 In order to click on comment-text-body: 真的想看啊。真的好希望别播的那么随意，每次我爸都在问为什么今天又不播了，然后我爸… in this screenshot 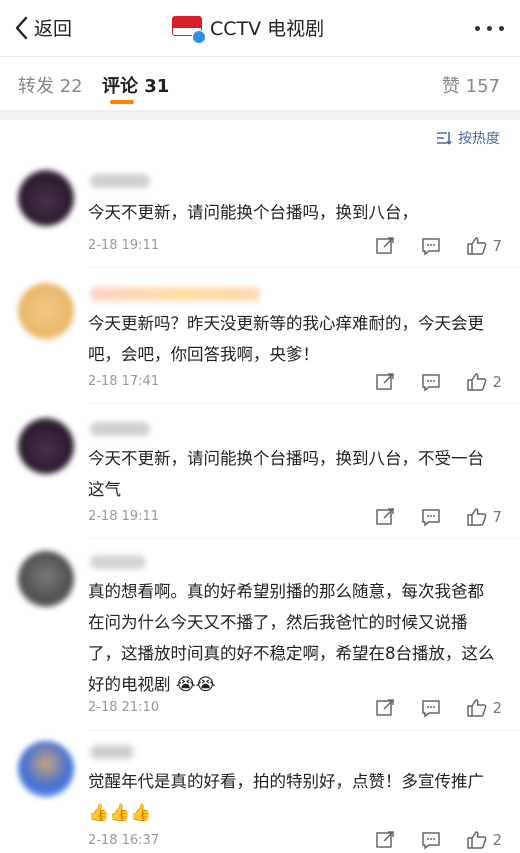, I will do `click(291, 638)`.